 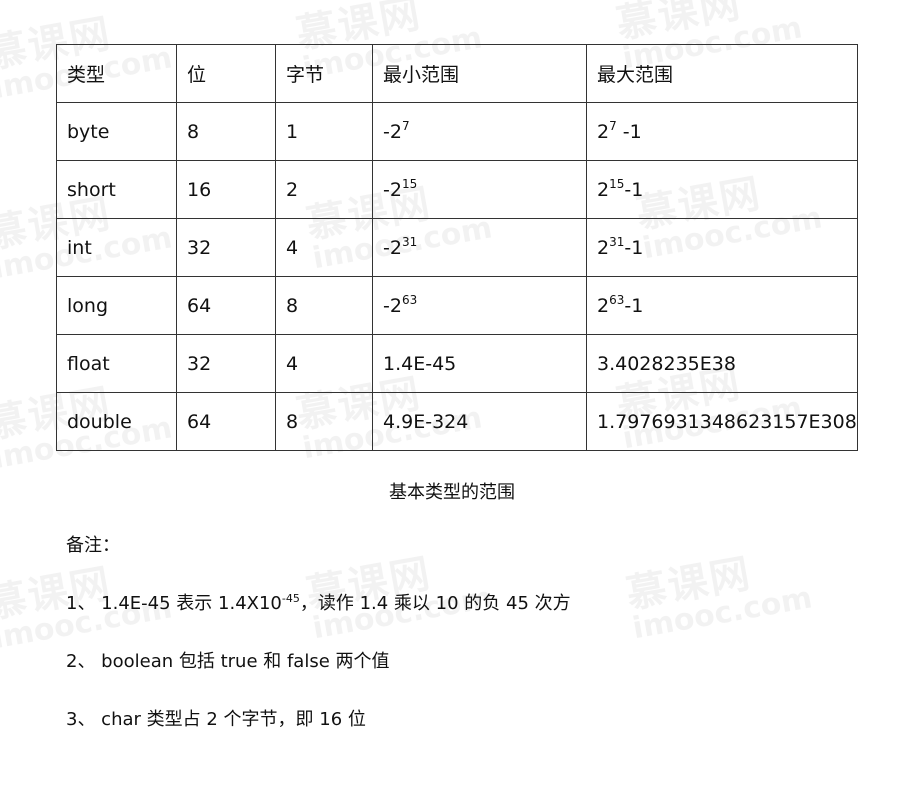 What do you see at coordinates (479, 131) in the screenshot?
I see `cell-min: -27` at bounding box center [479, 131].